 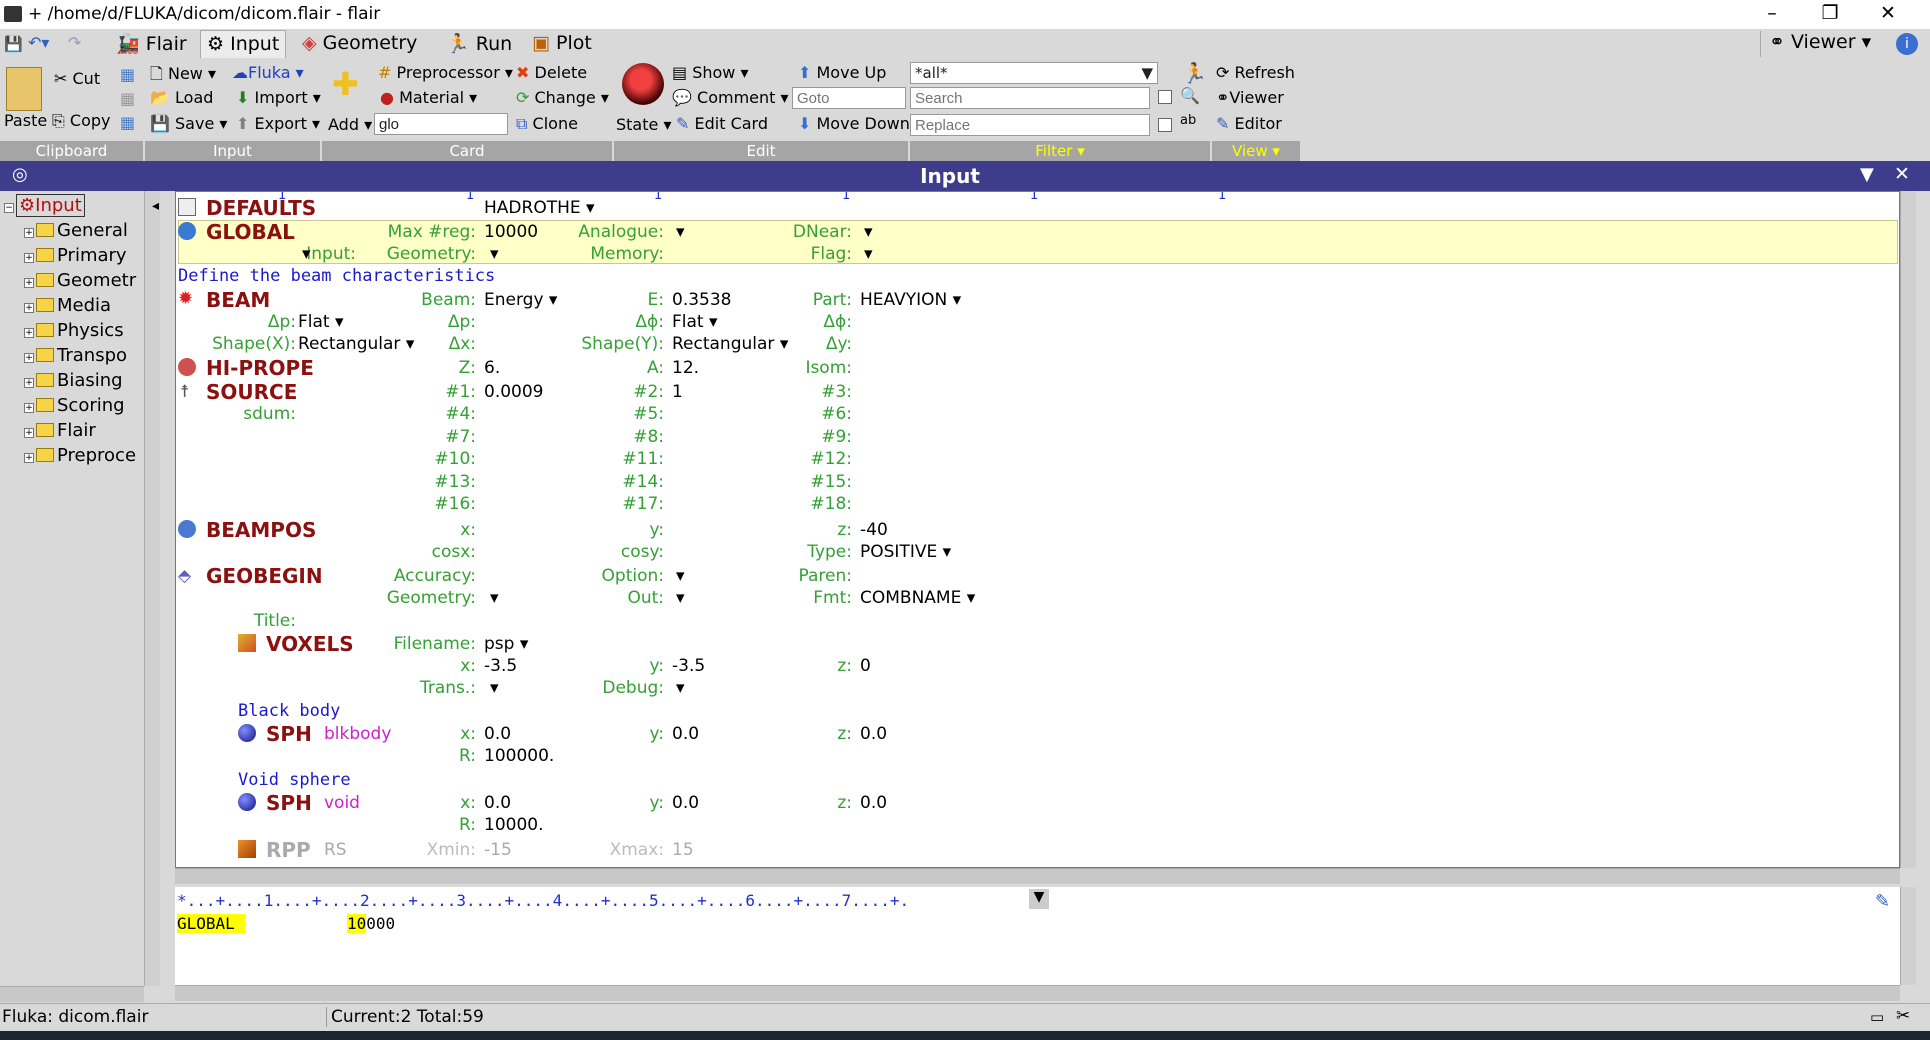 I want to click on help-icon: i, so click(x=1907, y=44).